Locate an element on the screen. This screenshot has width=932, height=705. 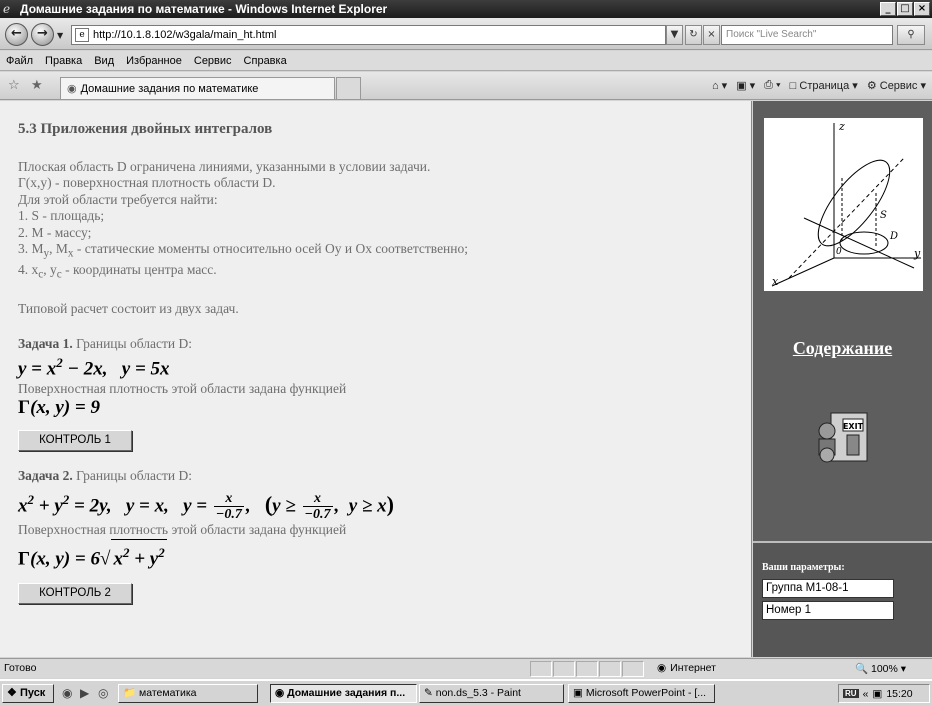
diagram-svg: z y x S D 0 is located at coordinates (846, 204).